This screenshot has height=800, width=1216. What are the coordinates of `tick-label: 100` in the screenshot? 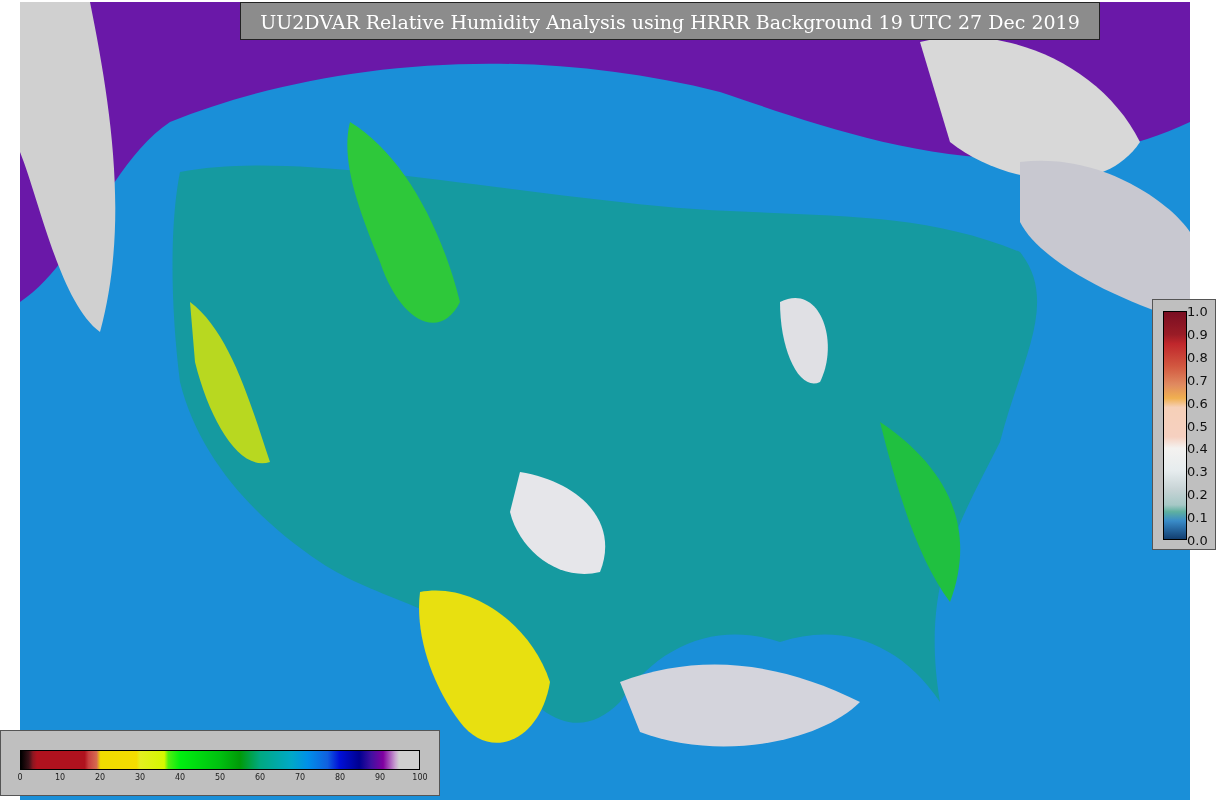 It's located at (420, 777).